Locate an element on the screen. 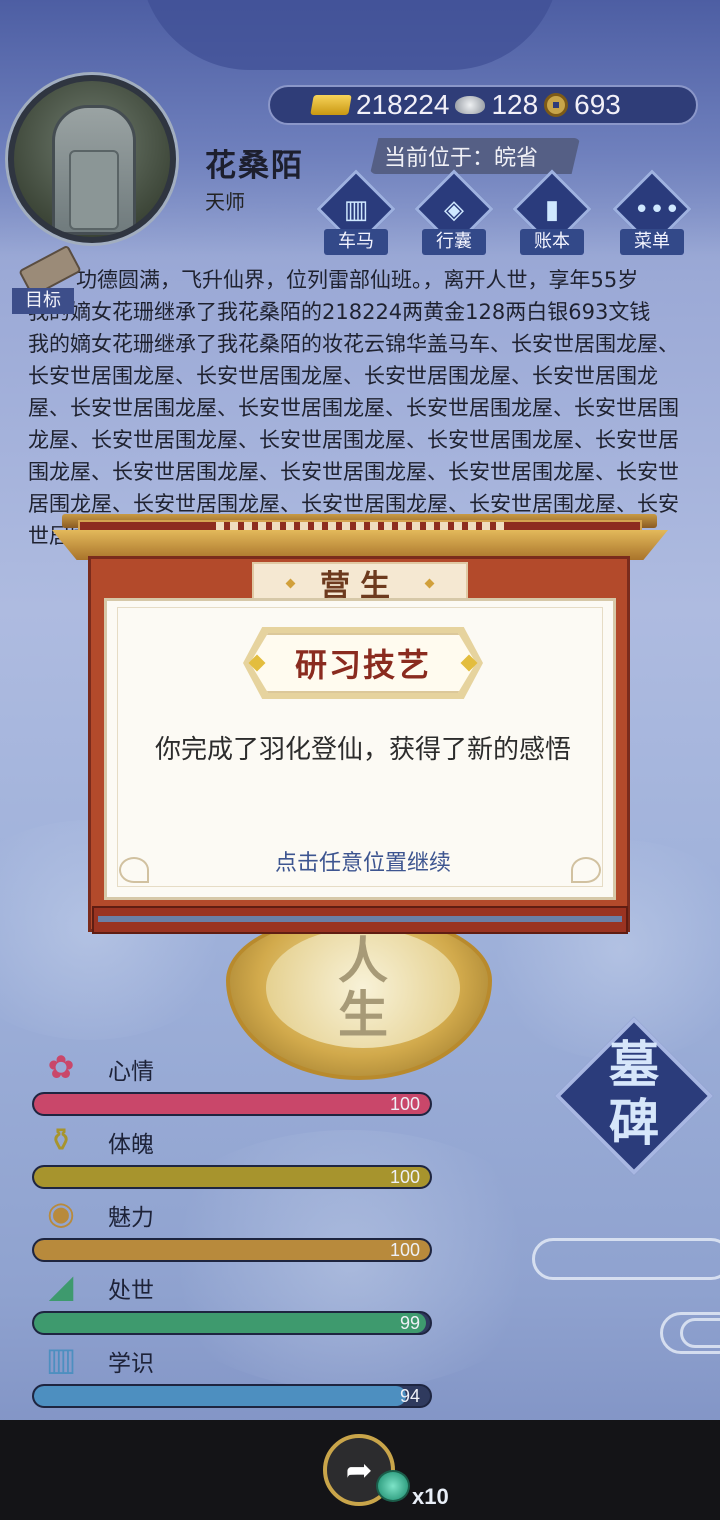  skill-title: 研习技艺 is located at coordinates (362, 665).